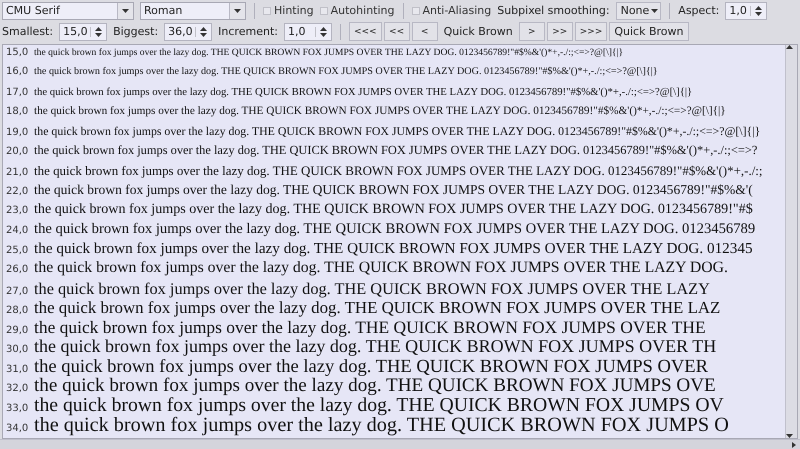 This screenshot has height=449, width=800. What do you see at coordinates (393, 209) in the screenshot?
I see `sample-line: the quick brown fox jumps over the lazy dog. THE QUICK BROWN FOX JUMPS OVER THE LAZY DOG. 0123456789!"#$` at bounding box center [393, 209].